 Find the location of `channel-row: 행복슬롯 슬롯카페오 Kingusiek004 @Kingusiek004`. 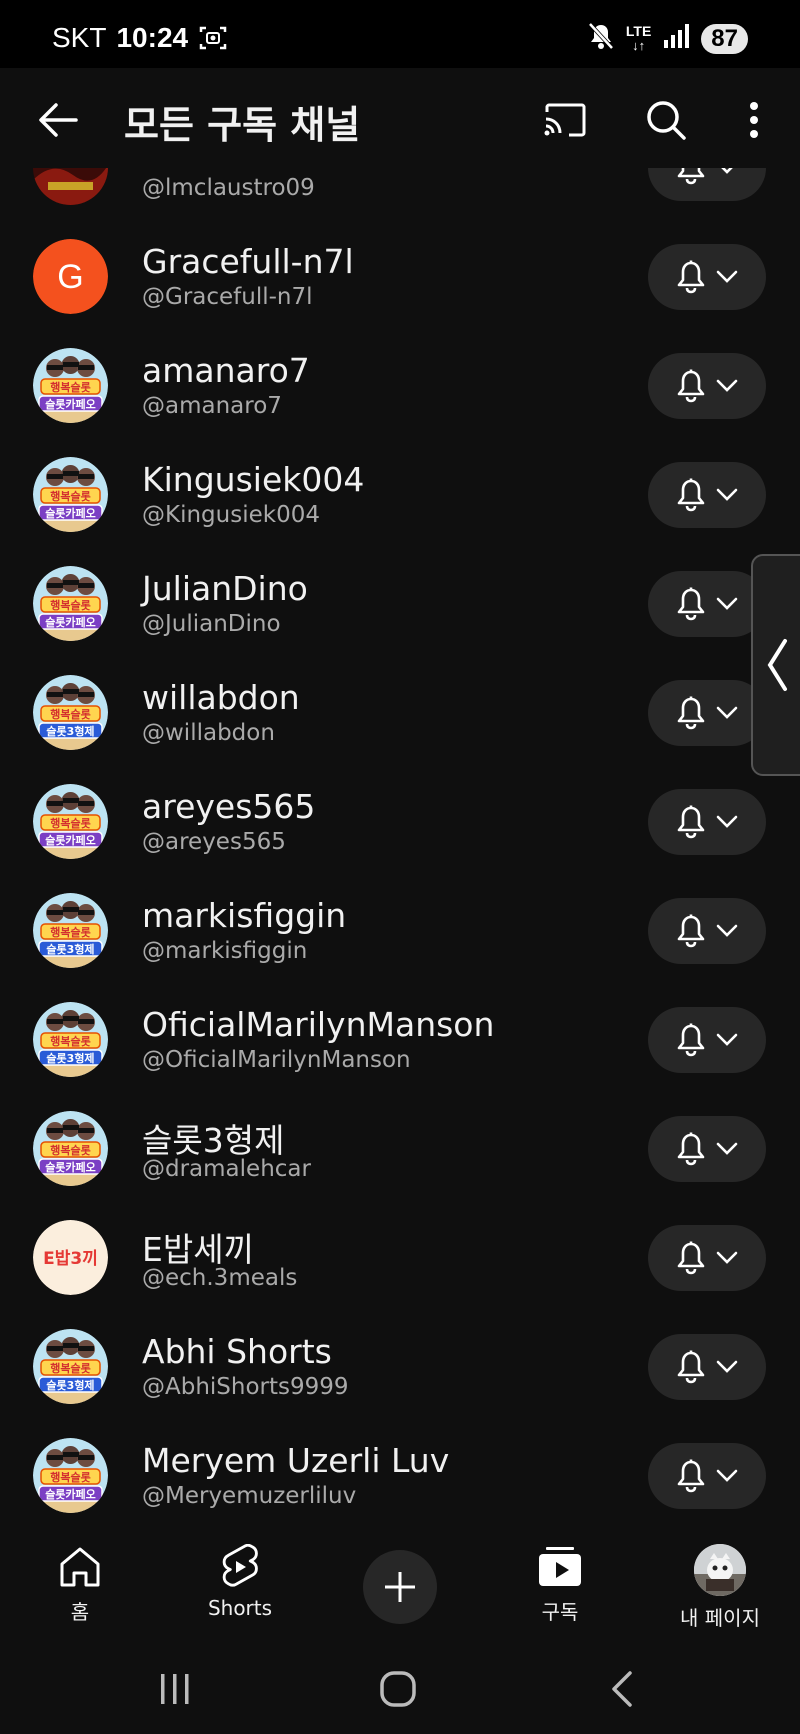

channel-row: 행복슬롯 슬롯카페오 Kingusiek004 @Kingusiek004 is located at coordinates (400, 494).